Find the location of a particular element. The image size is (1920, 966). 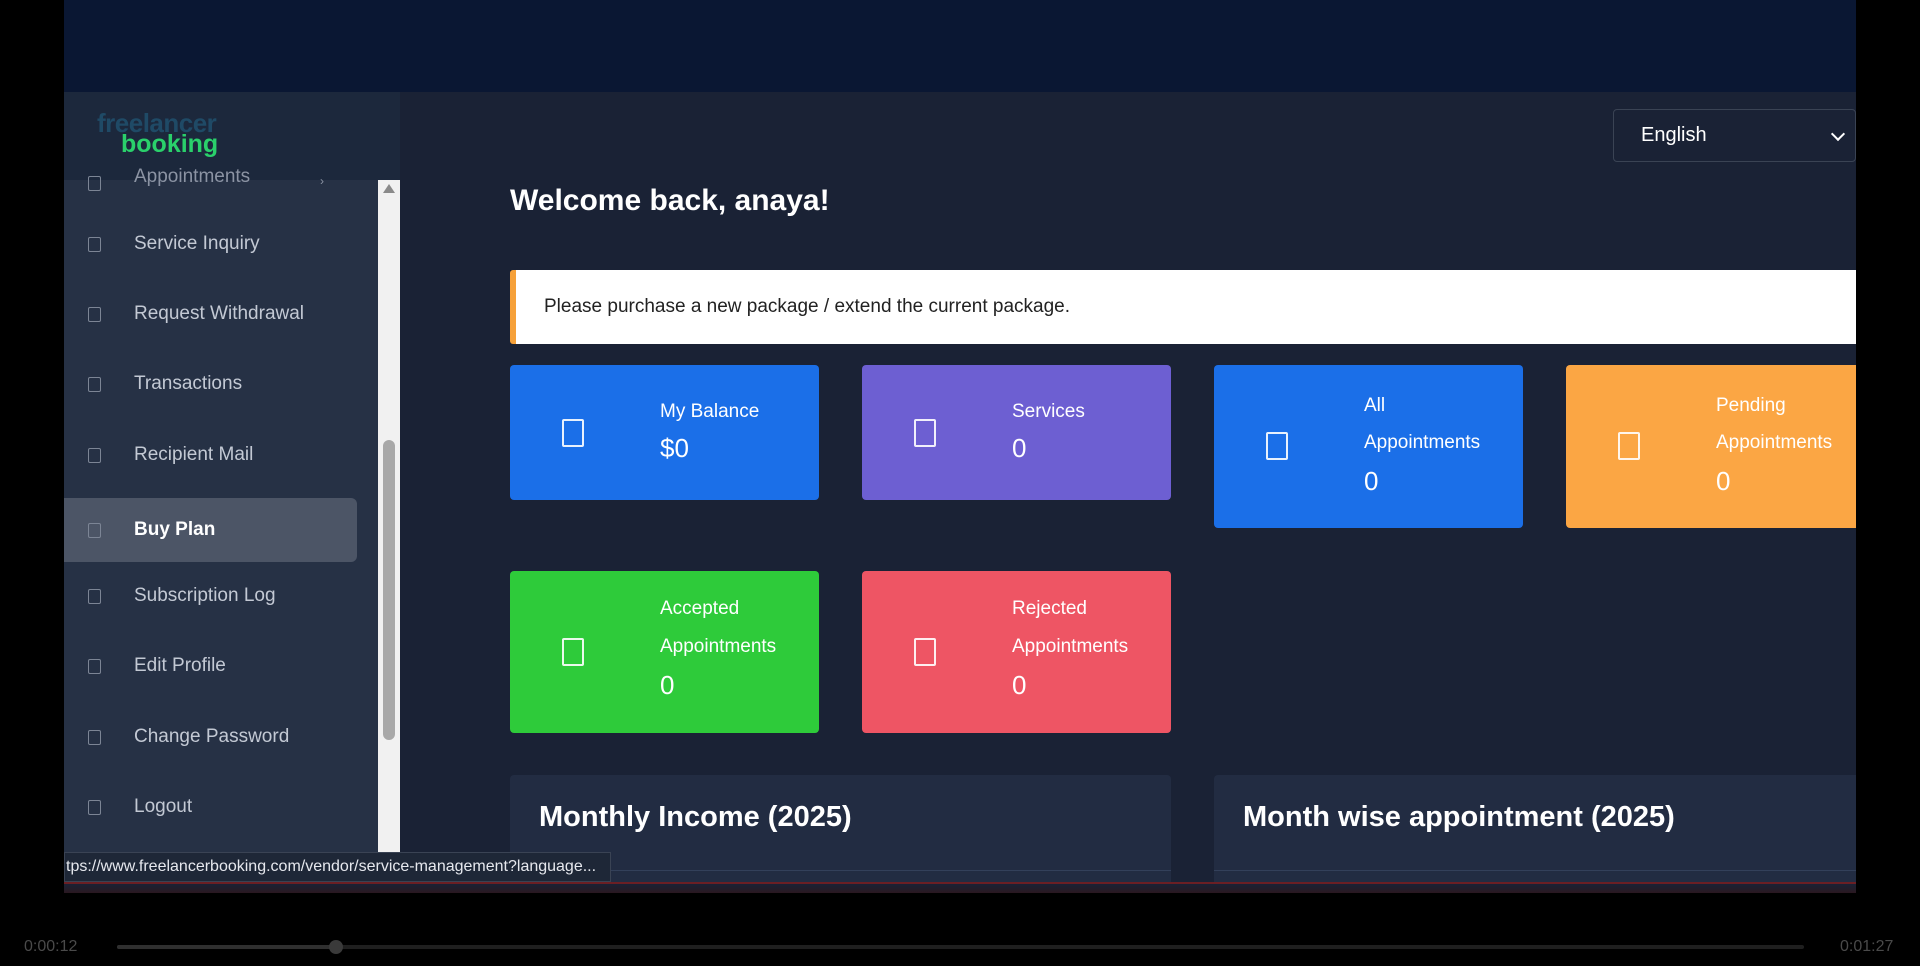

logo-line-2: booking is located at coordinates (170, 144).